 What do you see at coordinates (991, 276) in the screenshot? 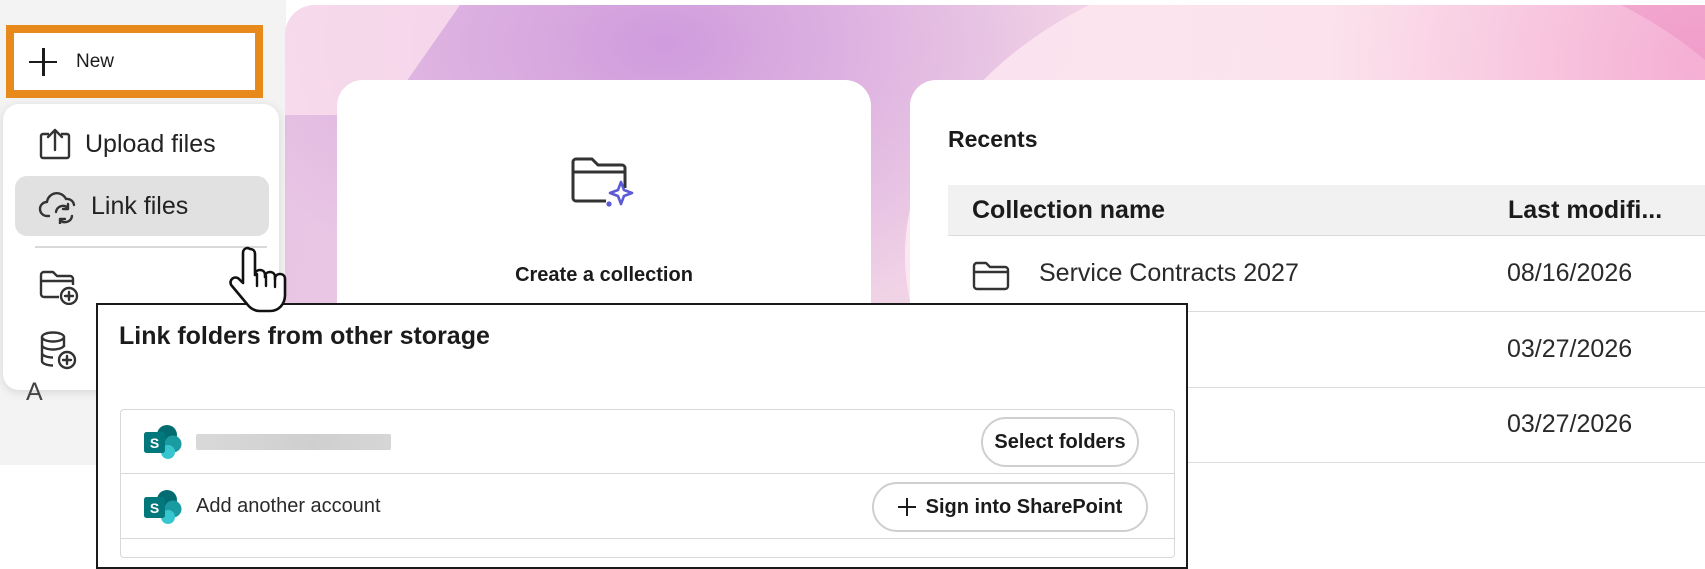
I see `folder-icon` at bounding box center [991, 276].